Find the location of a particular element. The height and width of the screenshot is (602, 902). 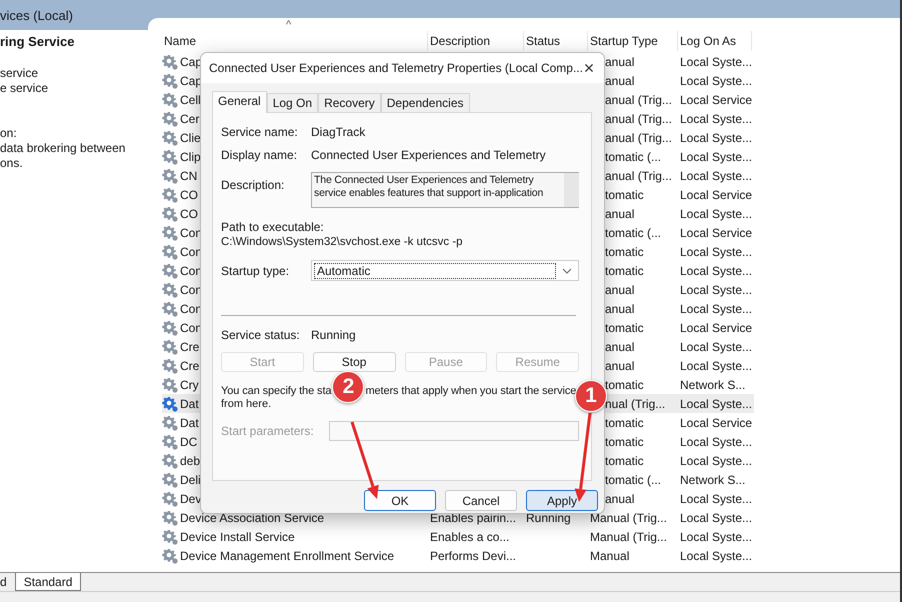

table-cell: Deli is located at coordinates (190, 479).